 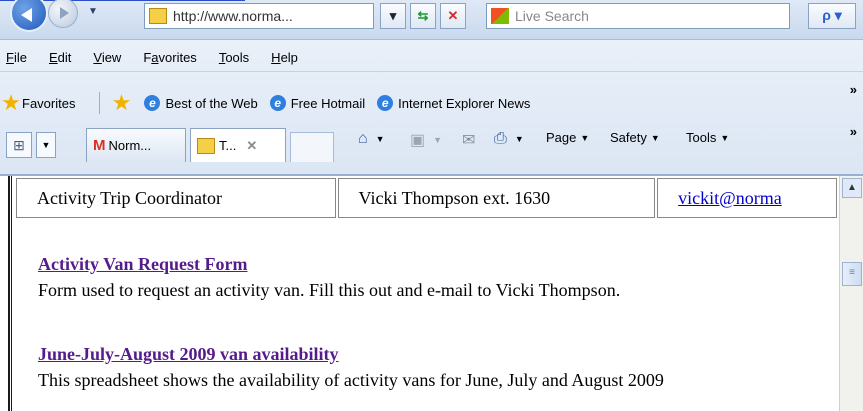 What do you see at coordinates (852, 188) in the screenshot?
I see `scroll-up-button: ▲` at bounding box center [852, 188].